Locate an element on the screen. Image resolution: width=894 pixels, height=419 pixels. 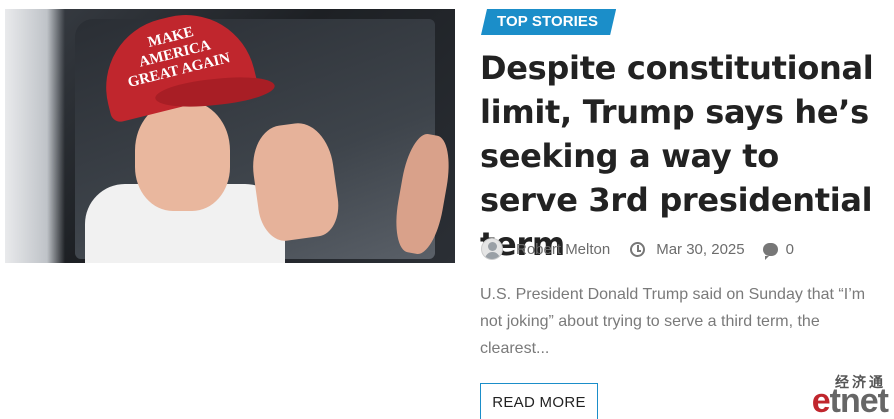
author-avatar is located at coordinates (492, 249).